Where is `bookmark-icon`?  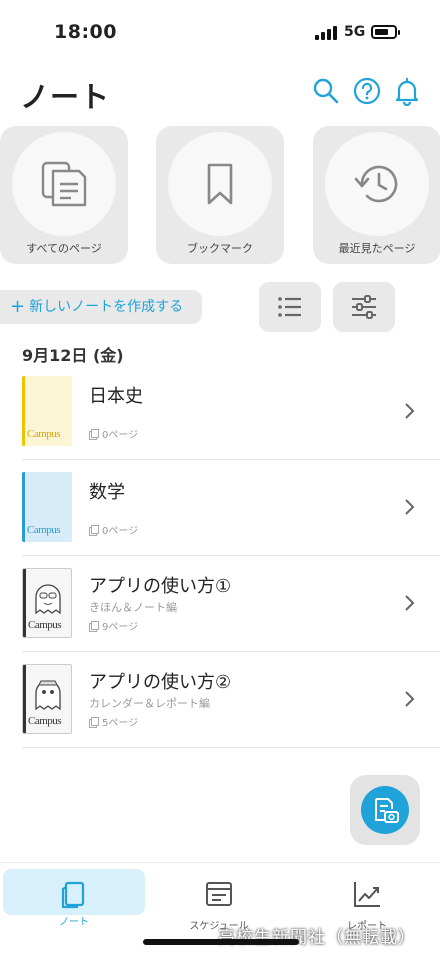 bookmark-icon is located at coordinates (220, 184).